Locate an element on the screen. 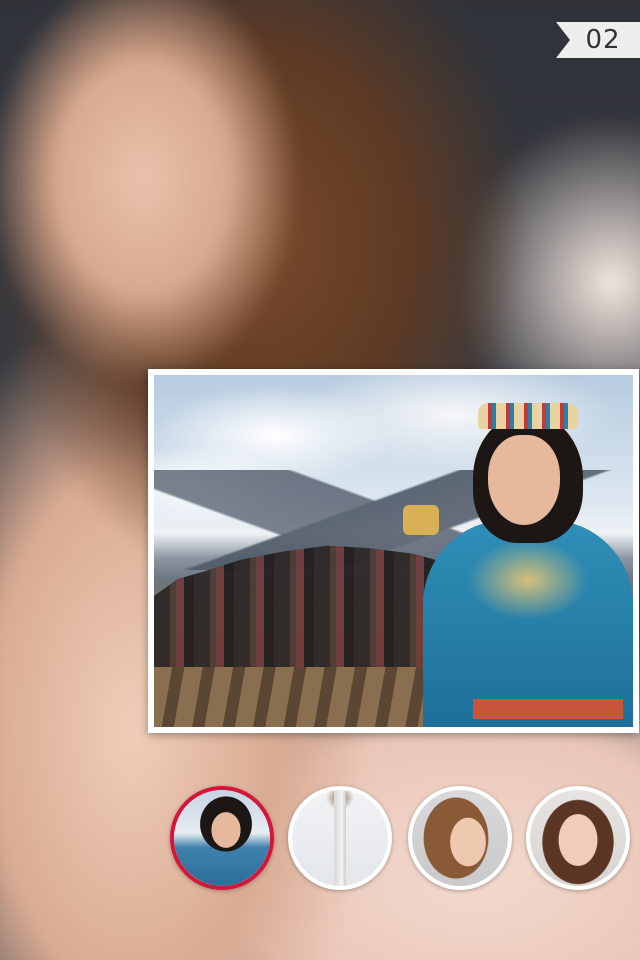 The height and width of the screenshot is (960, 640). page-number-label: 02 is located at coordinates (603, 40).